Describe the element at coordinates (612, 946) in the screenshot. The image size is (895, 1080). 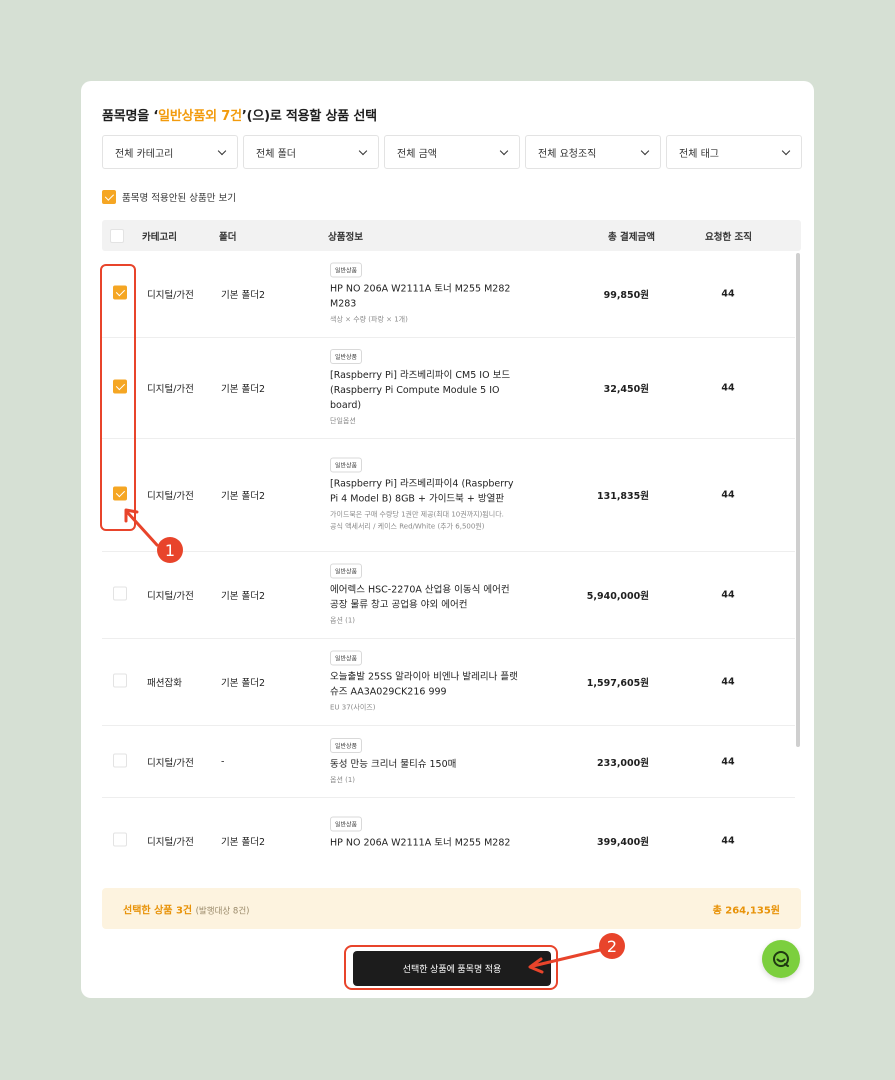
I see `annotation-marker-2: 2` at that location.